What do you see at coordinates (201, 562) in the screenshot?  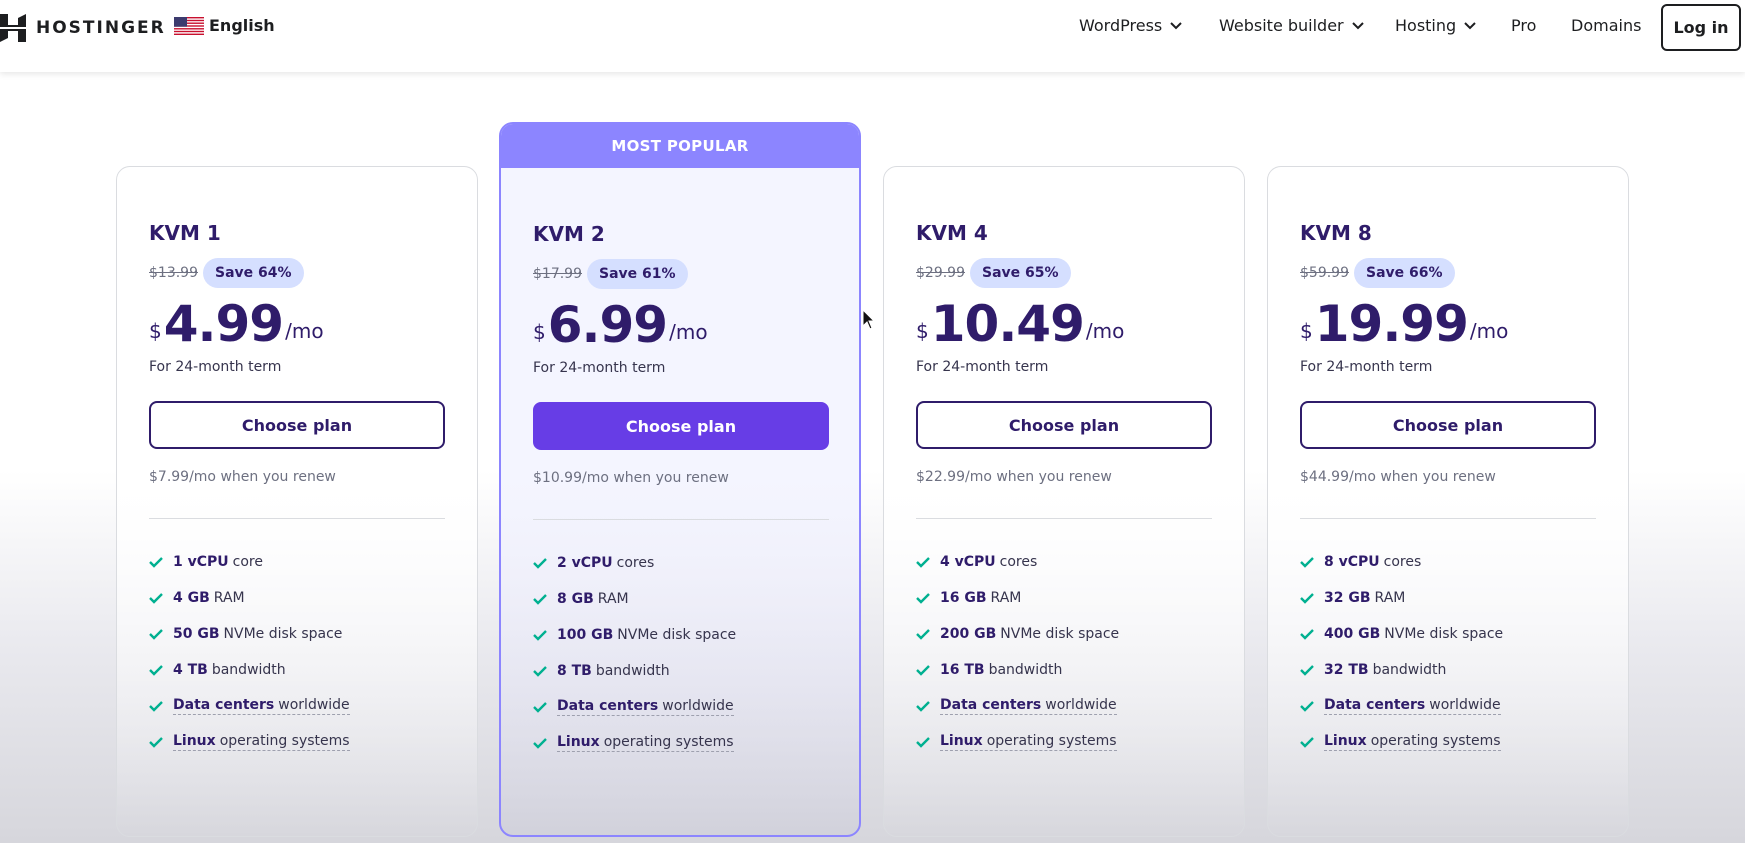 I see `feature-value: 1 vCPU` at bounding box center [201, 562].